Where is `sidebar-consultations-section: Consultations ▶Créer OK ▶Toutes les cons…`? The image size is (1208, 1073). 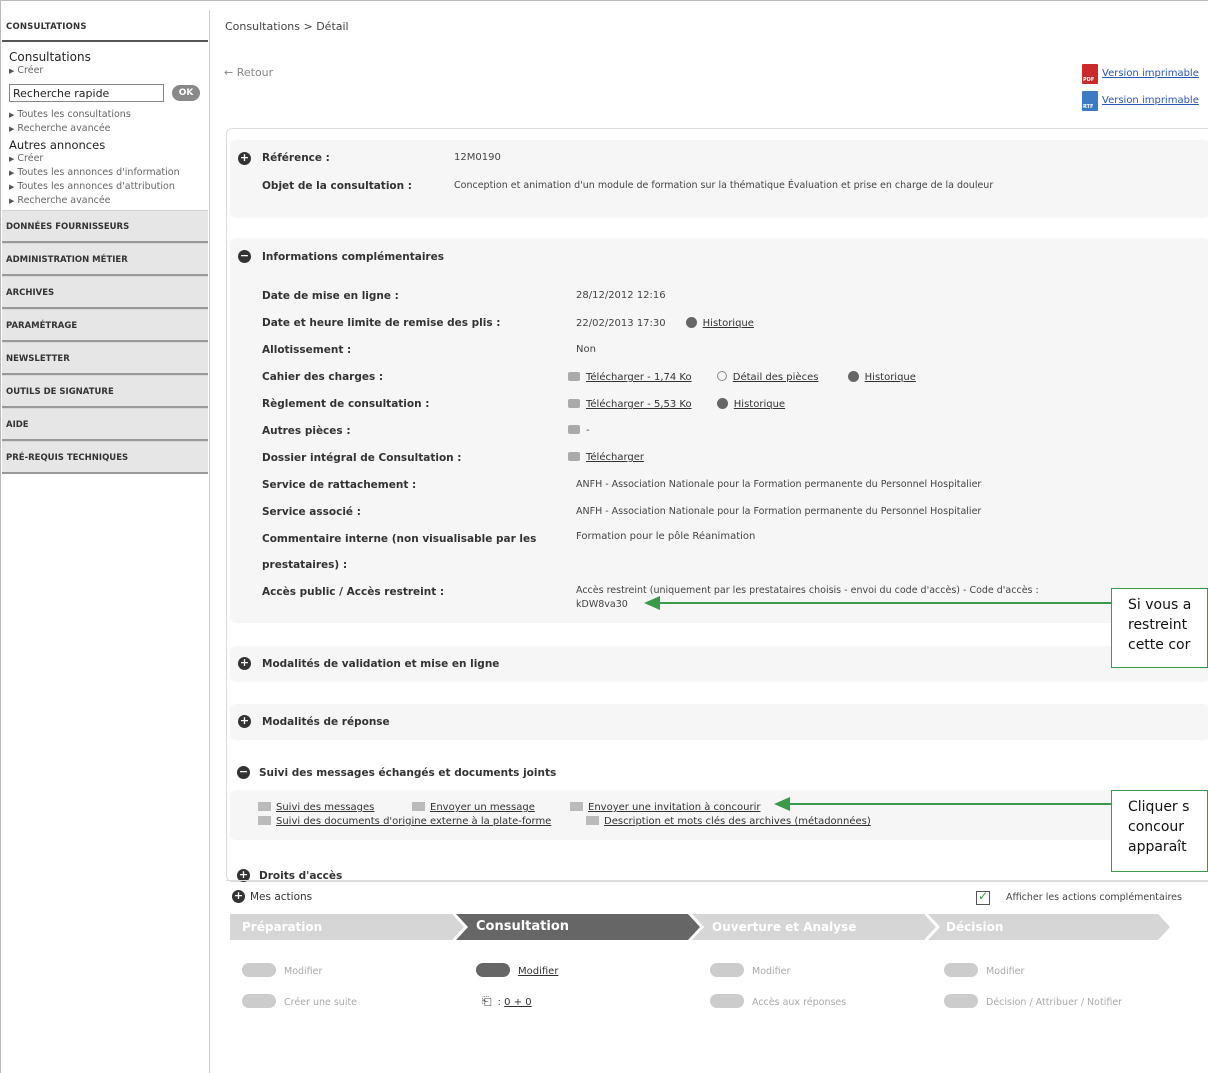 sidebar-consultations-section: Consultations ▶Créer OK ▶Toutes les cons… is located at coordinates (105, 126).